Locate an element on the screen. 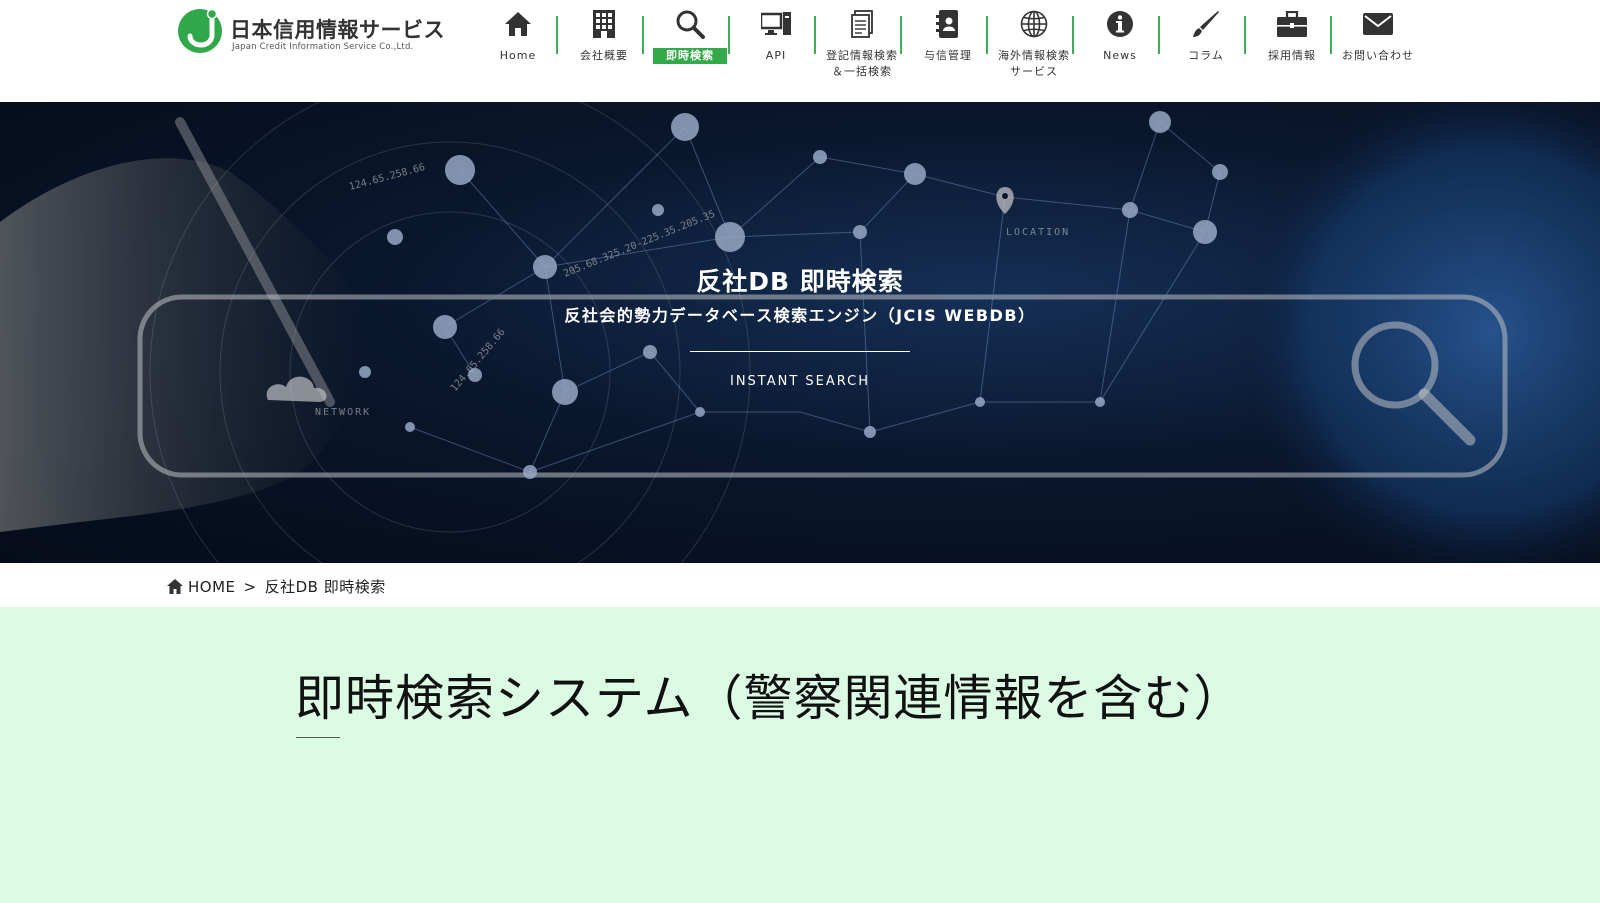 The width and height of the screenshot is (1600, 903). nav-label: コラム is located at coordinates (1206, 55).